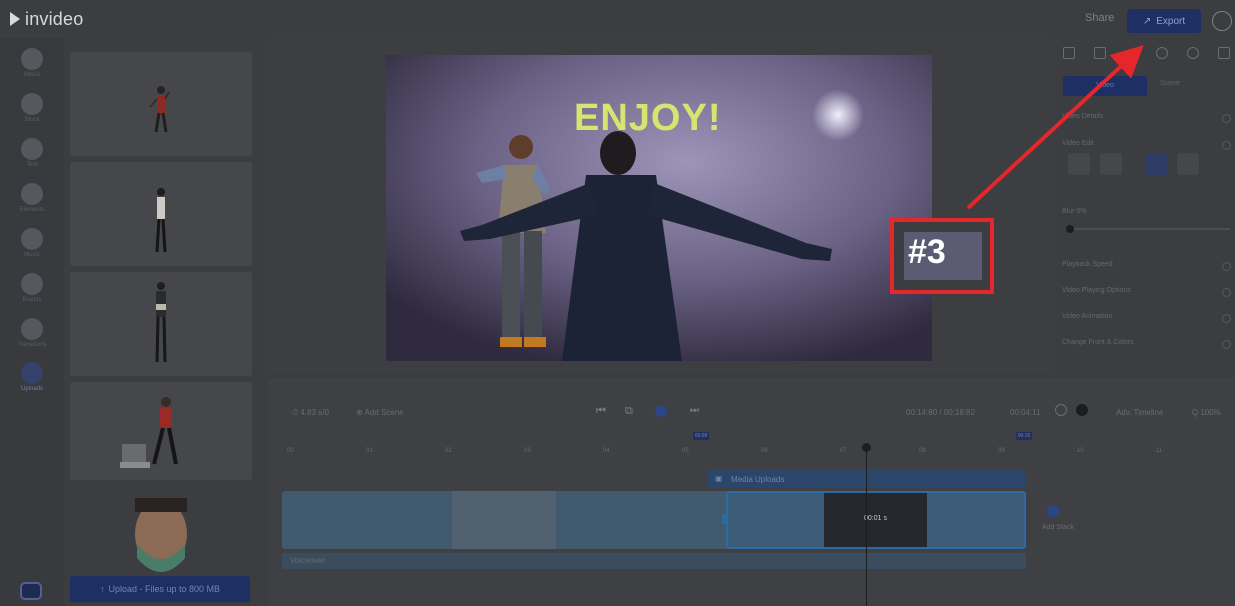  I want to click on annotation-arrow, so click(1055, 127).